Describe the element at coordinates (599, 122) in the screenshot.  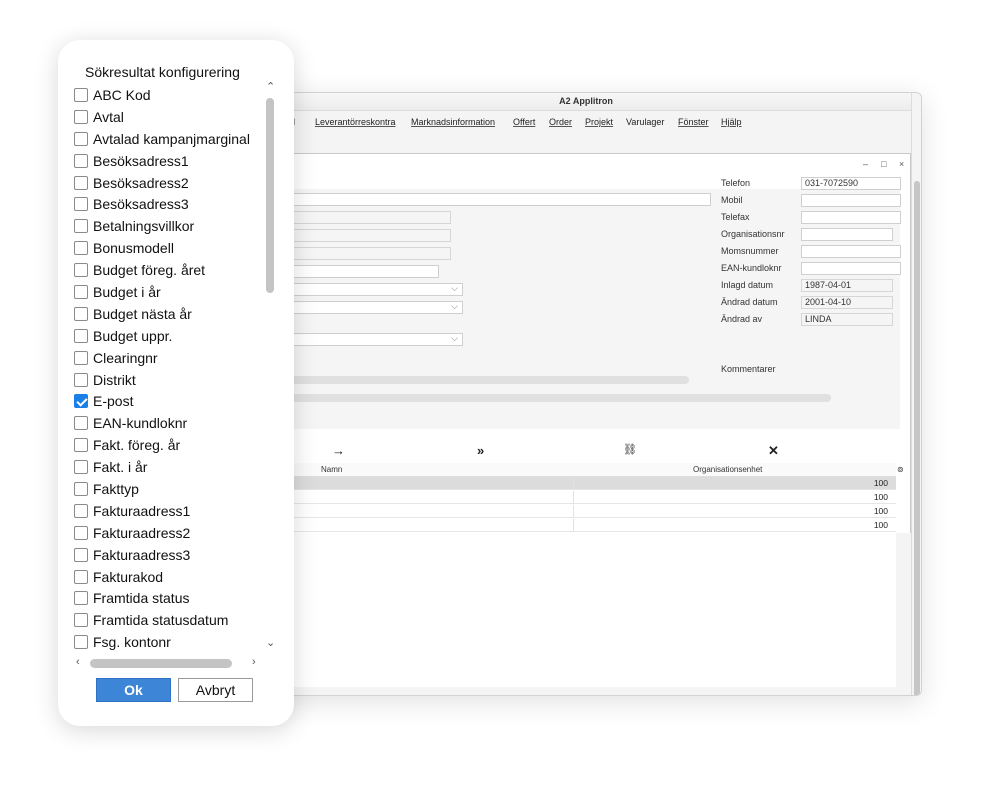
I see `menu-item-projekt: Projekt` at that location.